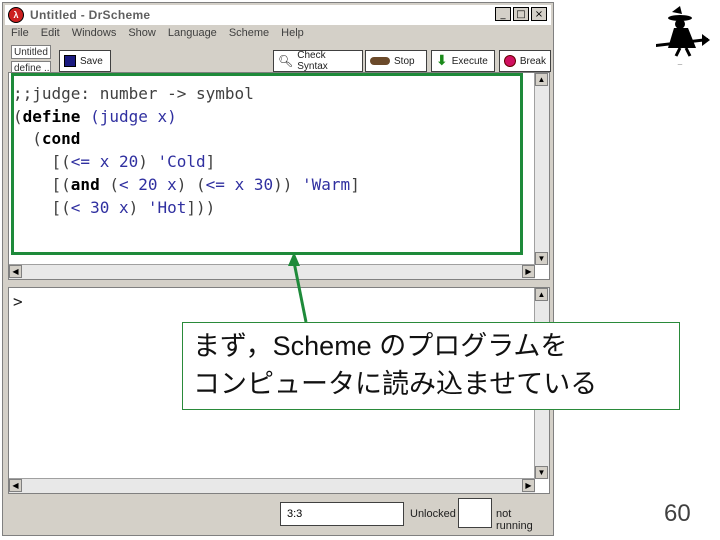  What do you see at coordinates (20, 35) in the screenshot?
I see `menu-file: File` at bounding box center [20, 35].